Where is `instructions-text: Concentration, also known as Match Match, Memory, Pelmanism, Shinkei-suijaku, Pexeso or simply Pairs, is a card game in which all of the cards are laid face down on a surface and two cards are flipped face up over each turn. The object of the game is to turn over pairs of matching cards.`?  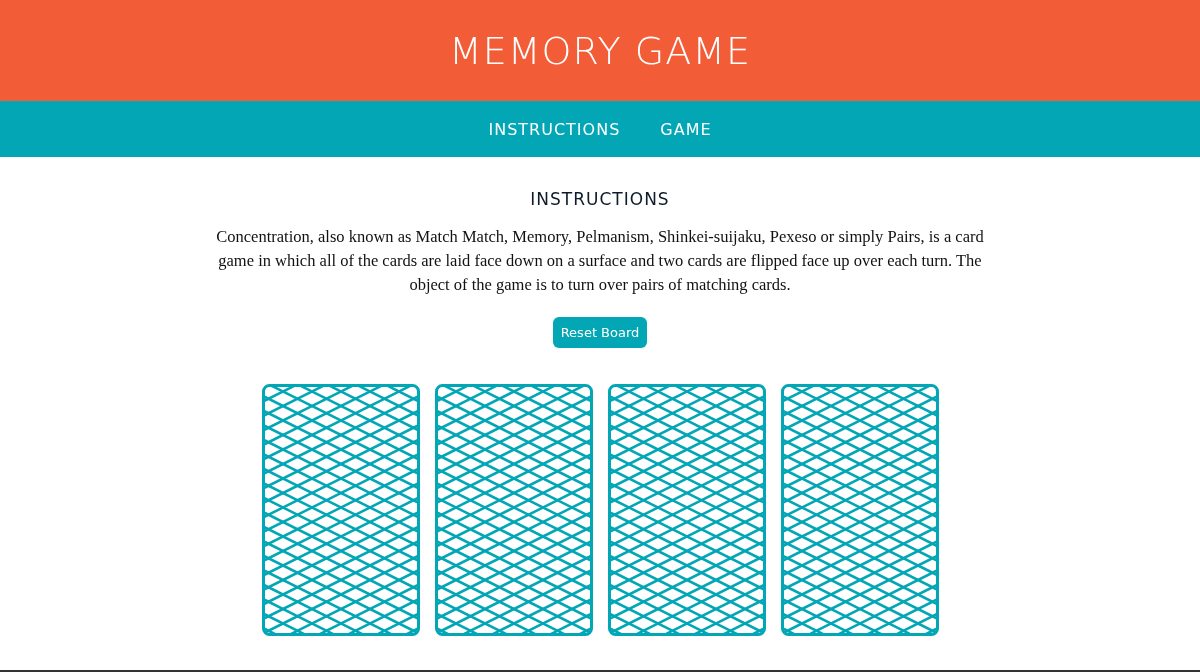
instructions-text: Concentration, also known as Match Match, Memory, Pelmanism, Shinkei-suijaku, Pexeso or simply Pairs, is a card game in which all of the cards are laid face down on a surface and two cards are flipped face up over each turn. The object of the game is to turn over pairs of matching cards. is located at coordinates (600, 261).